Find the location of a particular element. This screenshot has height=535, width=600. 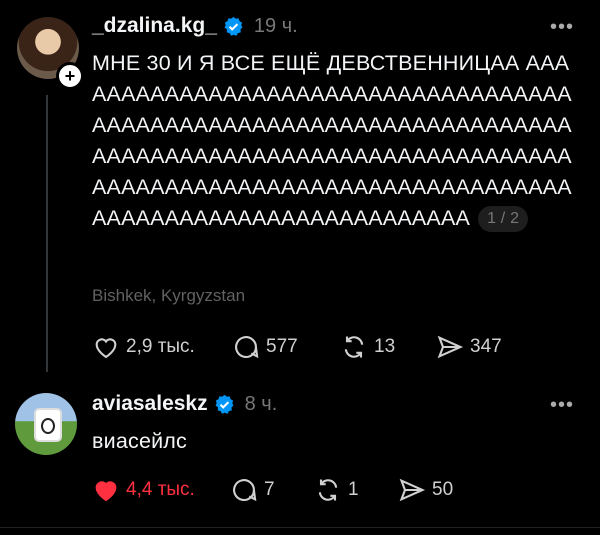

post-text: виасейлс is located at coordinates (140, 441).